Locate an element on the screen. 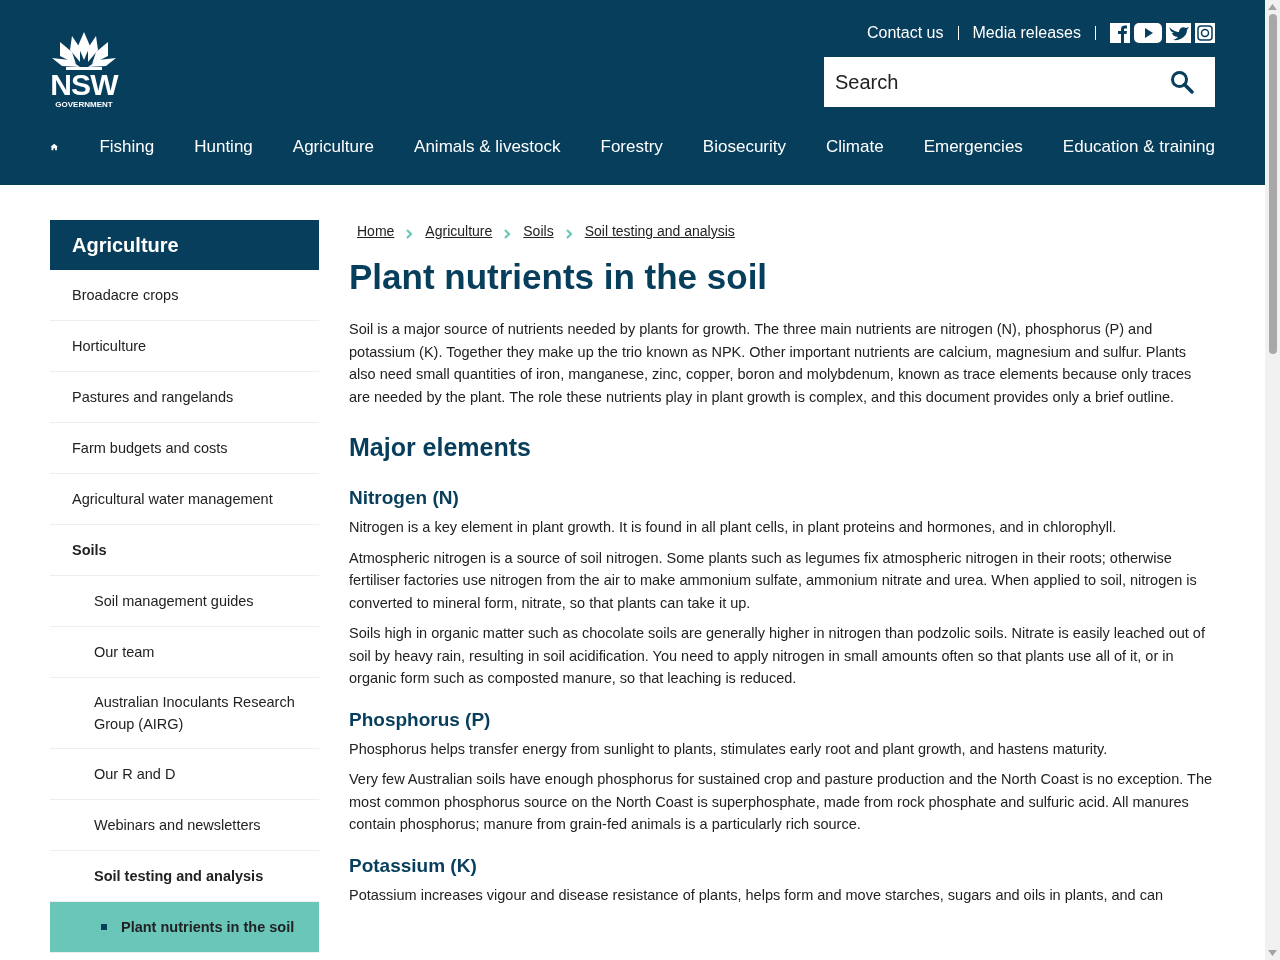  nav-link: Animals & livestock is located at coordinates (487, 147).